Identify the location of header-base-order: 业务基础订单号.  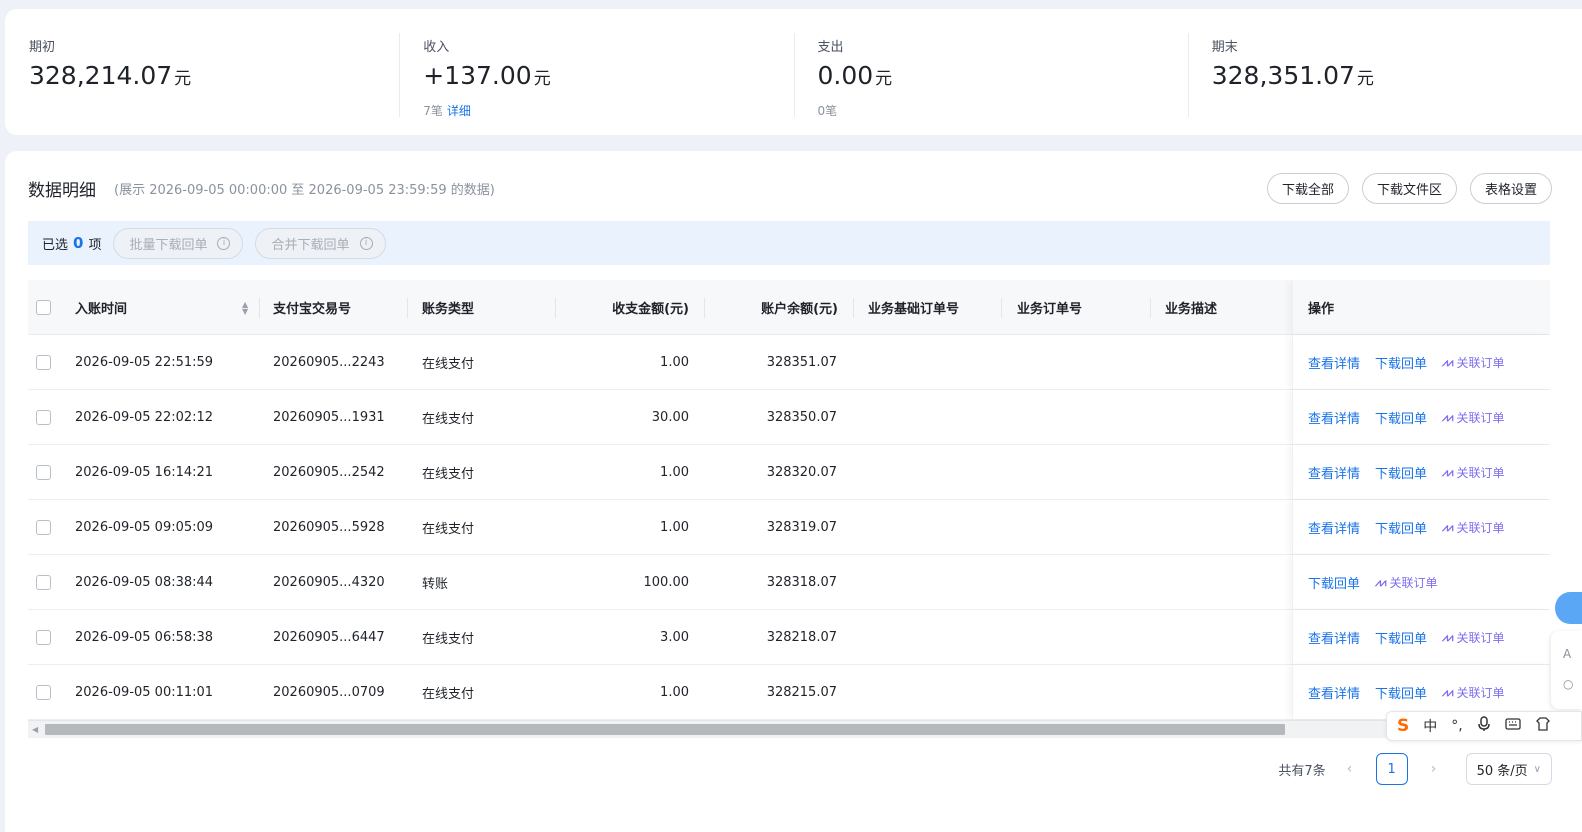
(914, 309).